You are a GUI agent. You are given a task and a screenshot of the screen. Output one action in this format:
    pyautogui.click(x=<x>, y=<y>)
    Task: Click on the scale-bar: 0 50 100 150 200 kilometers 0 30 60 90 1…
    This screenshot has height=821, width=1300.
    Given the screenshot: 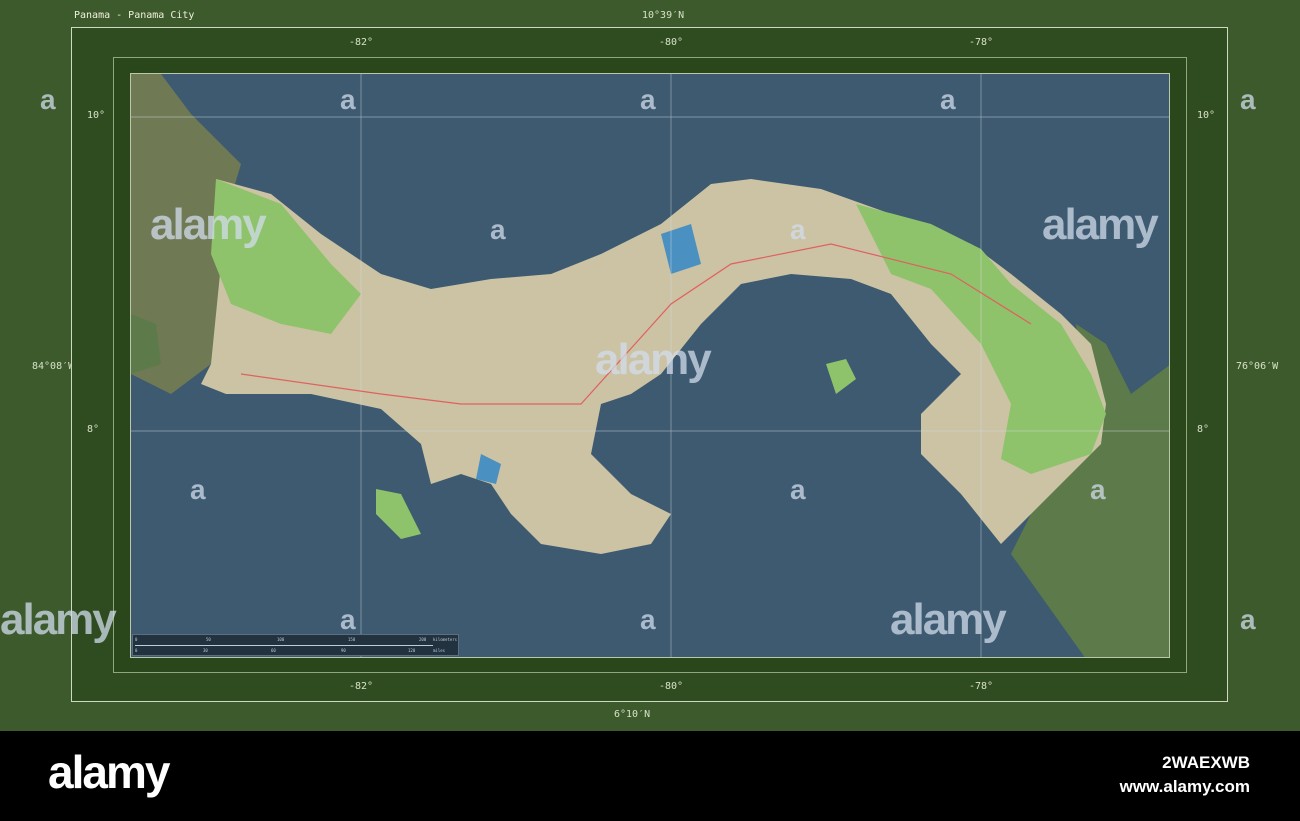 What is the action you would take?
    pyautogui.click(x=295, y=645)
    